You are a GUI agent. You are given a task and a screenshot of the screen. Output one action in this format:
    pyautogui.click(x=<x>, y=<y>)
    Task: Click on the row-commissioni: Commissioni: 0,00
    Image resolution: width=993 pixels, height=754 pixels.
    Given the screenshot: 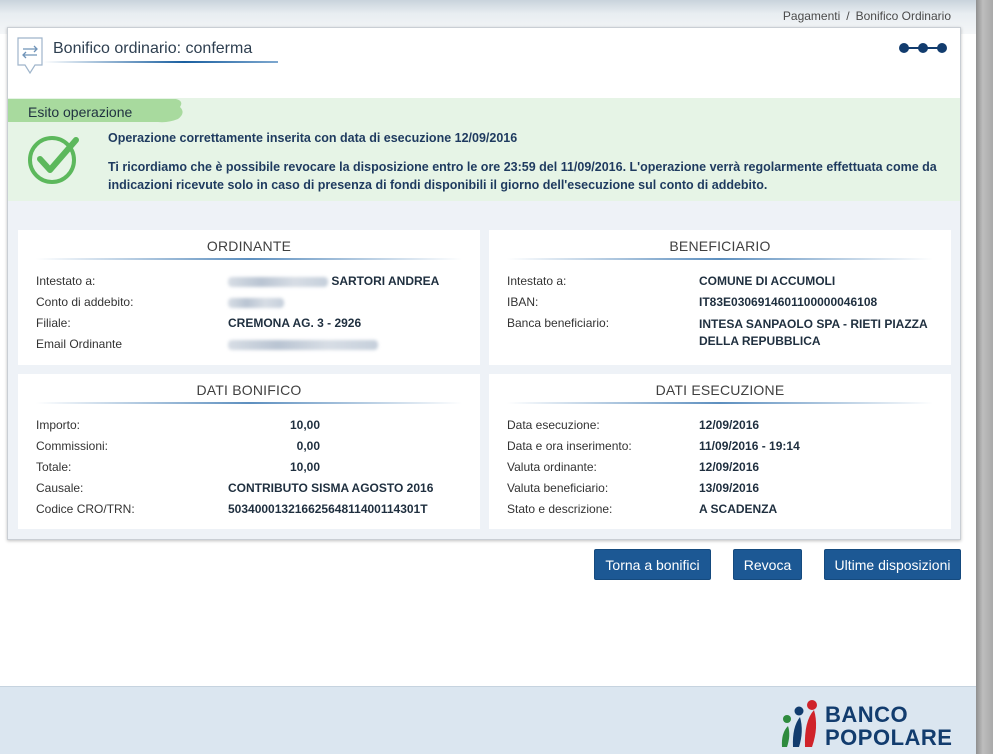 What is the action you would take?
    pyautogui.click(x=253, y=449)
    